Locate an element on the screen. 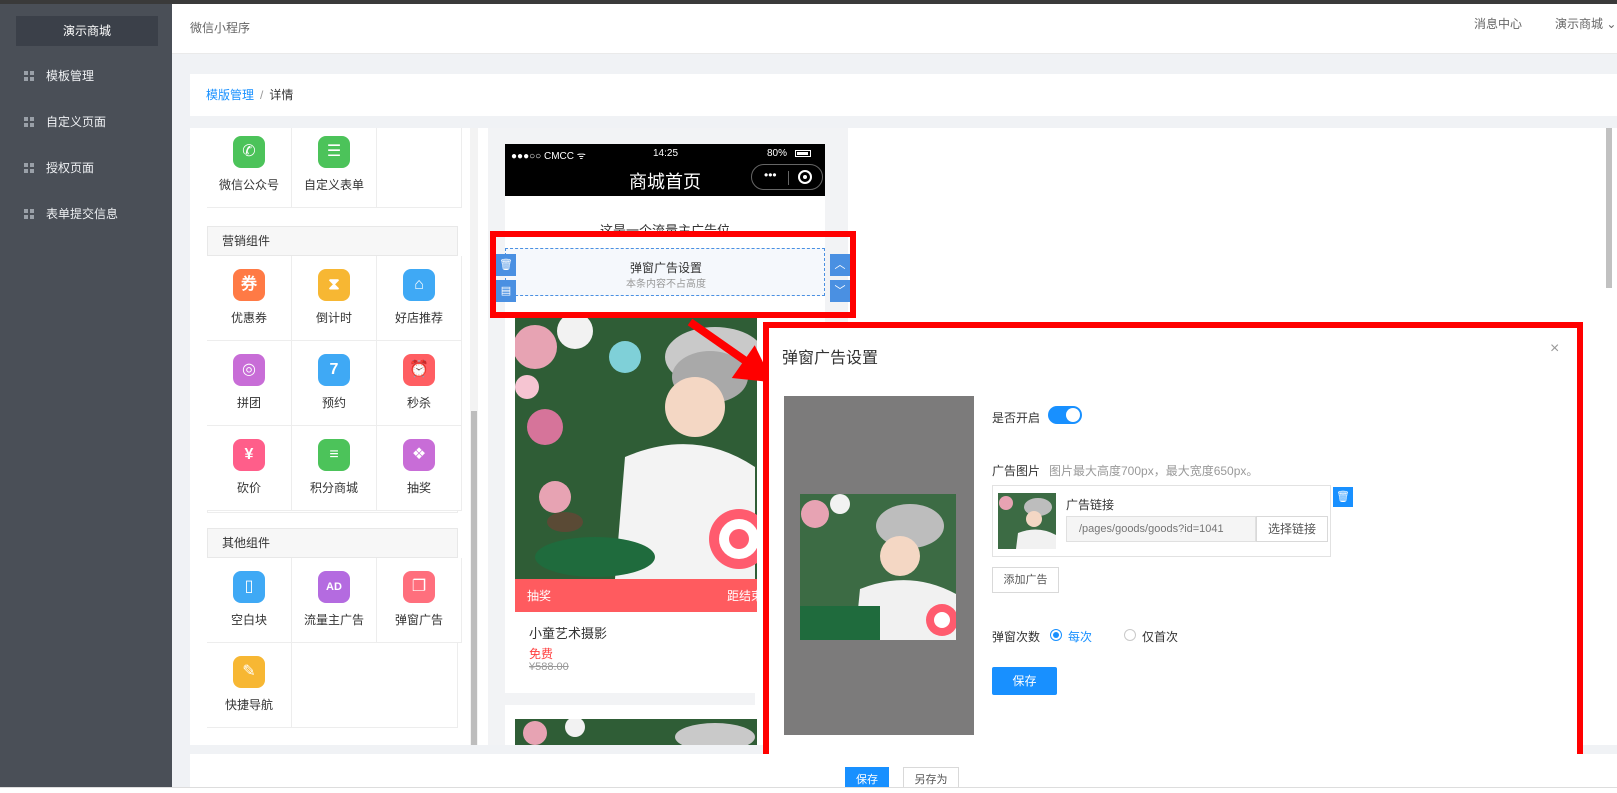 The image size is (1617, 793). scrollbar-thumb is located at coordinates (474, 578).